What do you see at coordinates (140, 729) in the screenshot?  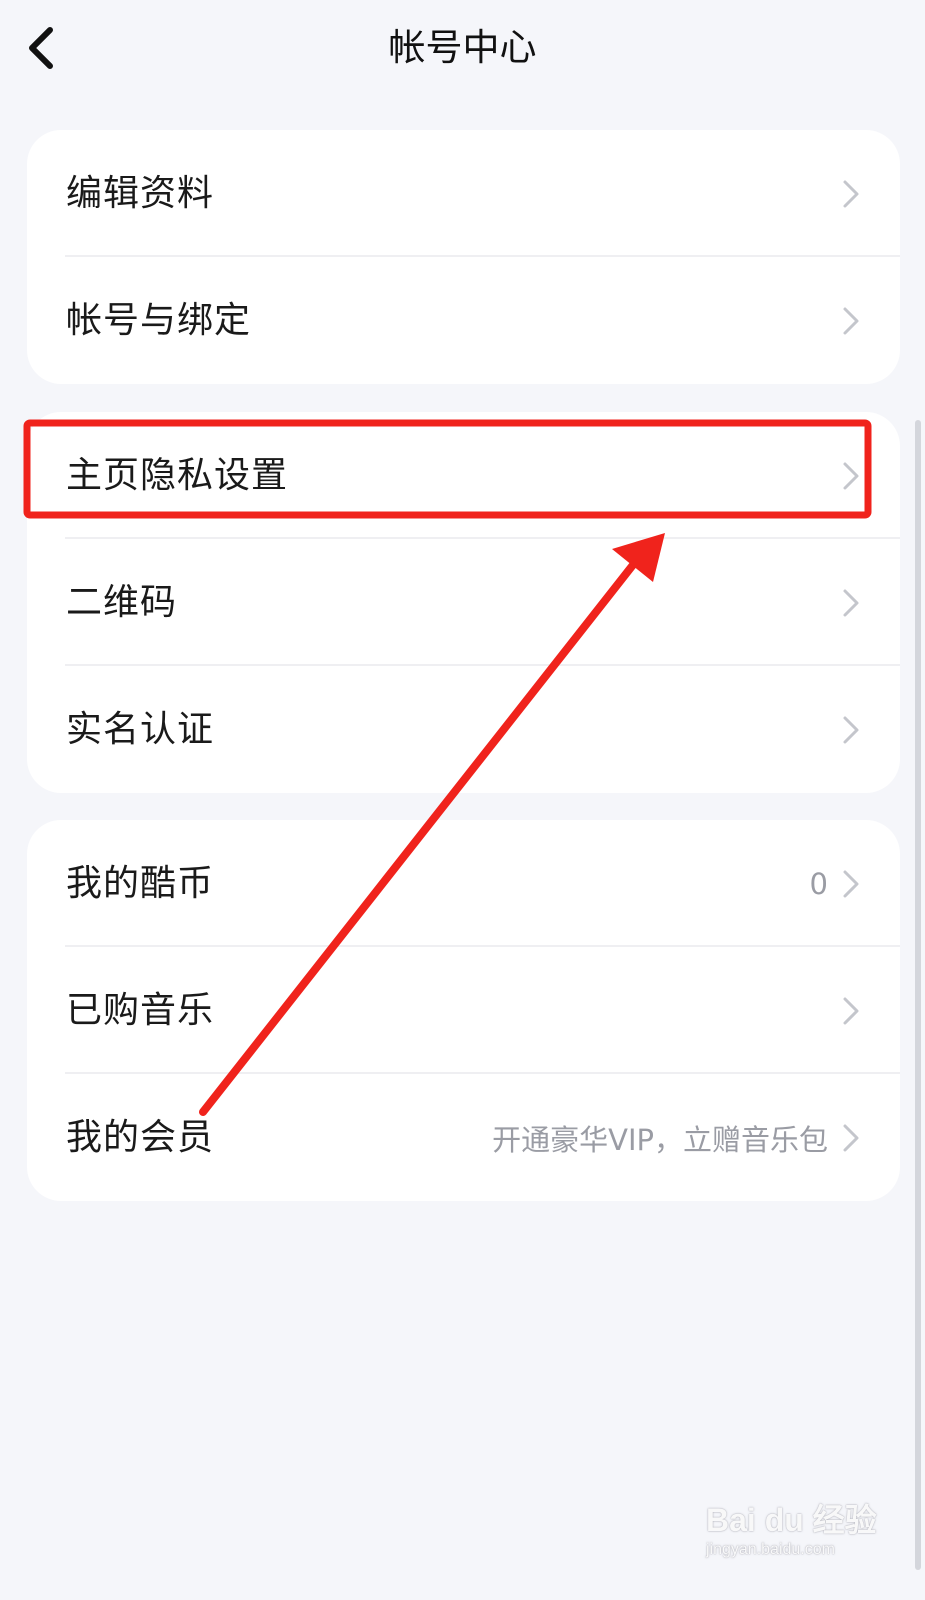 I see `menu-item-label: 实名认证` at bounding box center [140, 729].